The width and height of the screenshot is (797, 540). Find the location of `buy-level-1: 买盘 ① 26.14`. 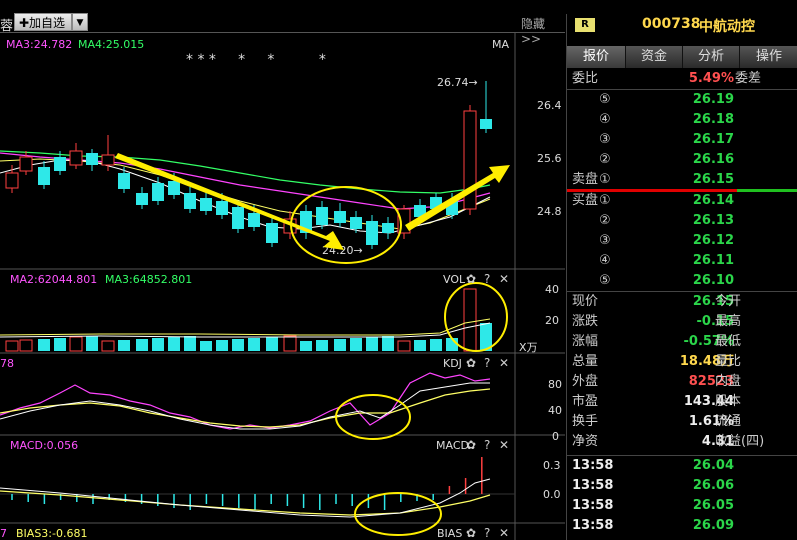

buy-level-1: 买盘 ① 26.14 is located at coordinates (682, 201).